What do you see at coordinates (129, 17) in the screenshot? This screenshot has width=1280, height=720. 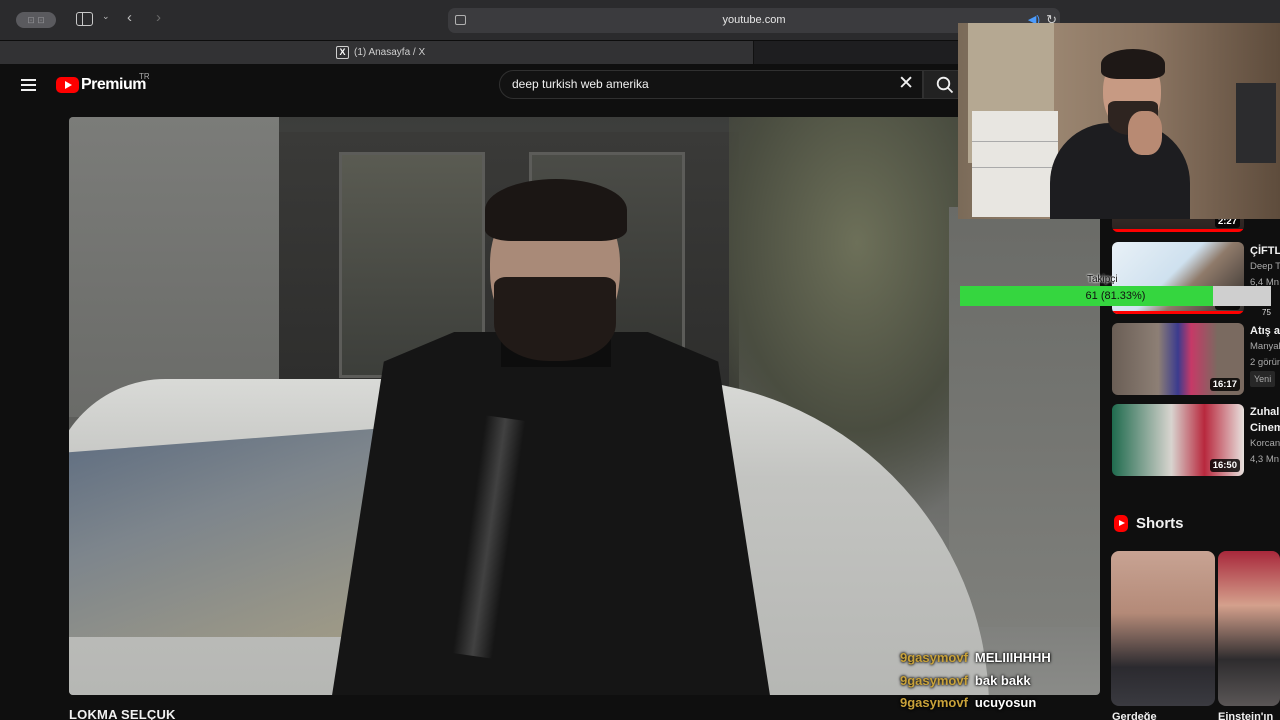 I see `back-arrow-icon: ‹` at bounding box center [129, 17].